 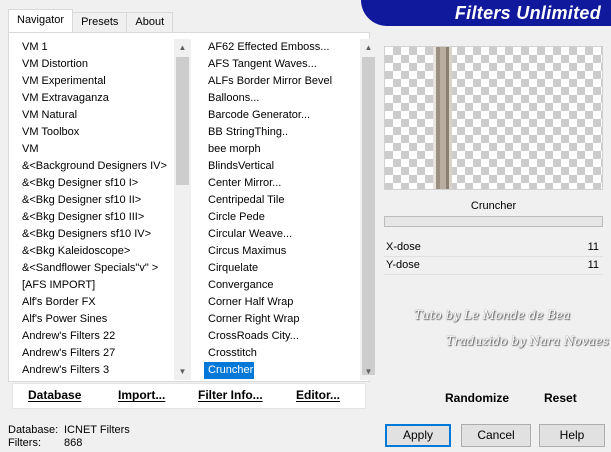 I want to click on filter-item: BlindsVertical, so click(x=282, y=166).